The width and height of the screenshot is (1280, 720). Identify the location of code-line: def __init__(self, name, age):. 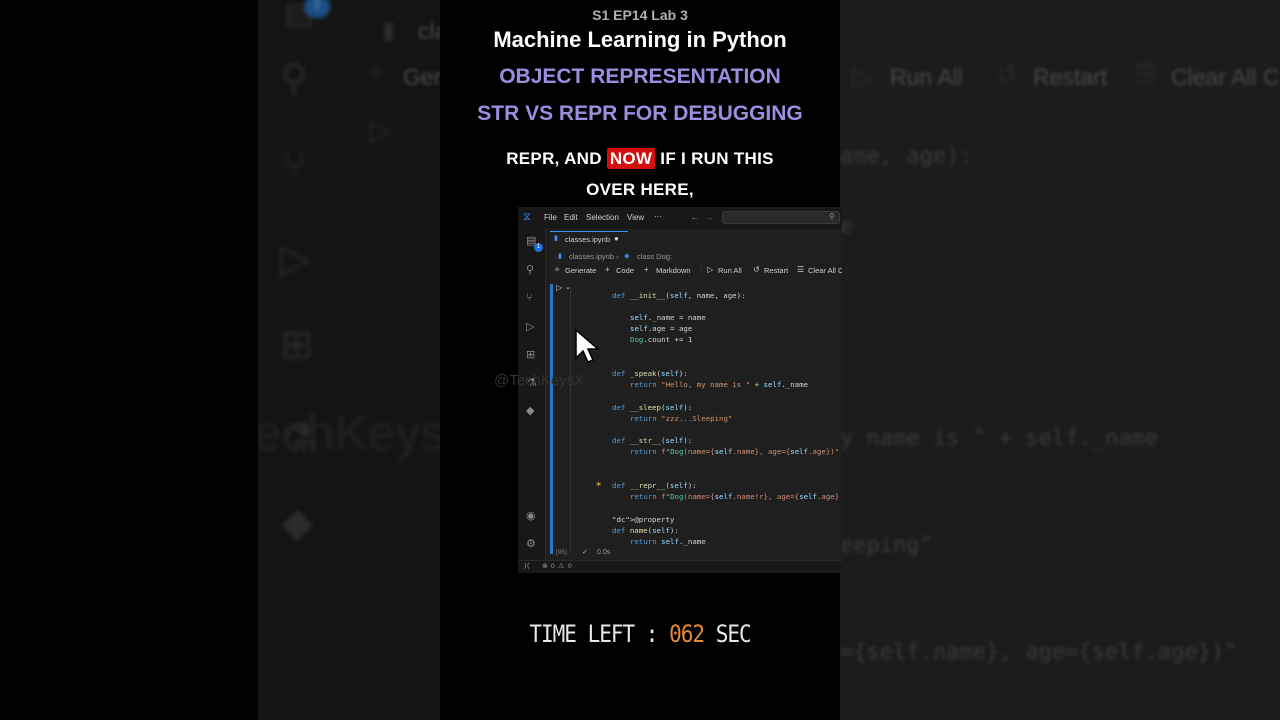
(679, 295).